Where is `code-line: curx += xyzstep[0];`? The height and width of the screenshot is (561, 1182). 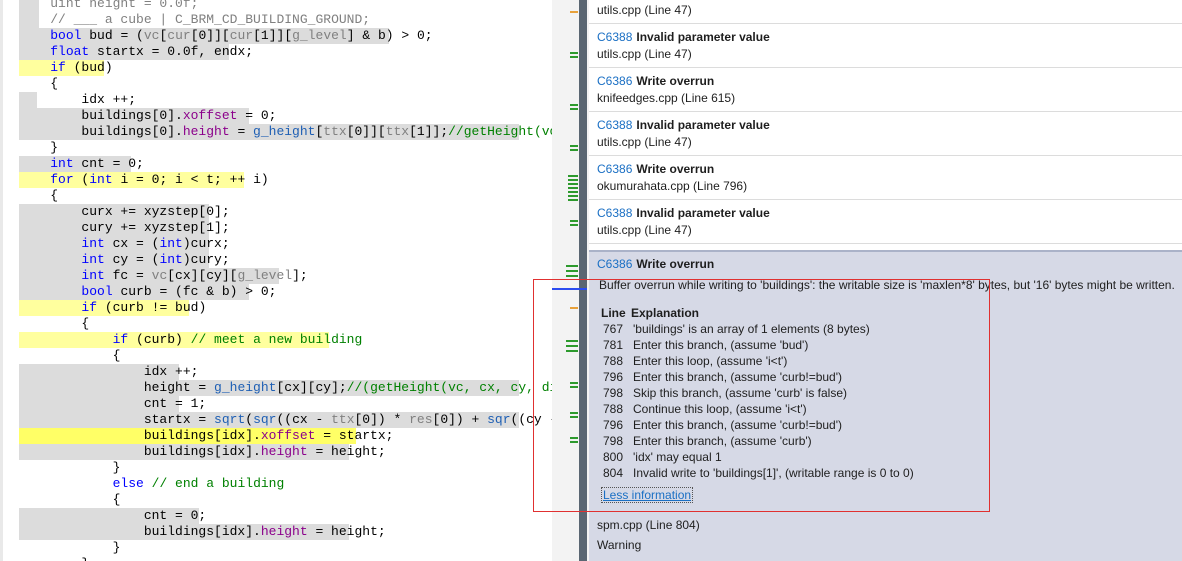 code-line: curx += xyzstep[0]; is located at coordinates (284, 212).